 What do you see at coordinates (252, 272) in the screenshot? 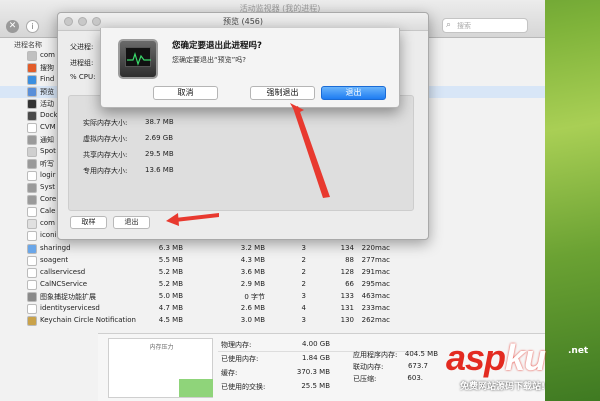
I see `compressed-memory-cell: 3.6 MB` at bounding box center [252, 272].